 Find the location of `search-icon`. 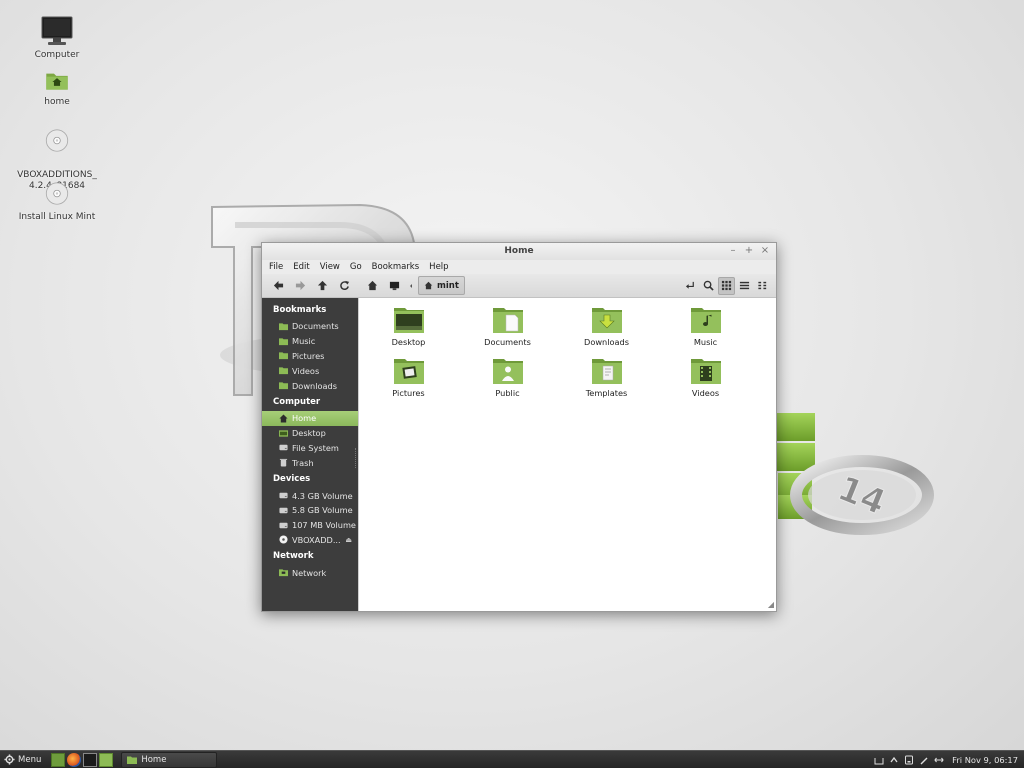

search-icon is located at coordinates (708, 285).